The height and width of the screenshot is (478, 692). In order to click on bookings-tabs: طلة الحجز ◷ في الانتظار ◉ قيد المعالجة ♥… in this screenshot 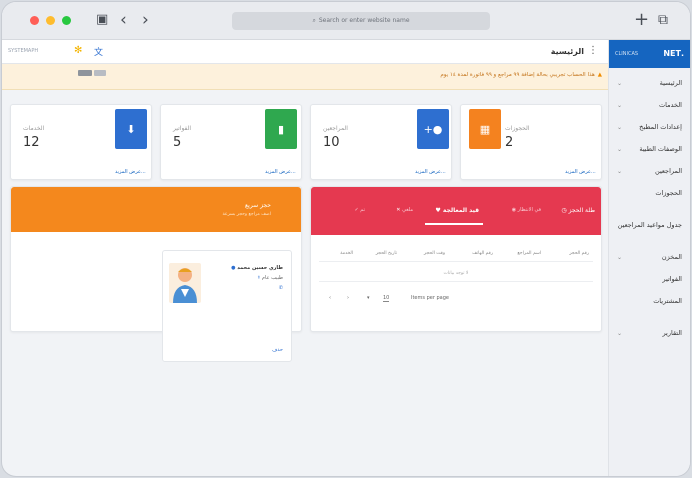, I will do `click(456, 211)`.